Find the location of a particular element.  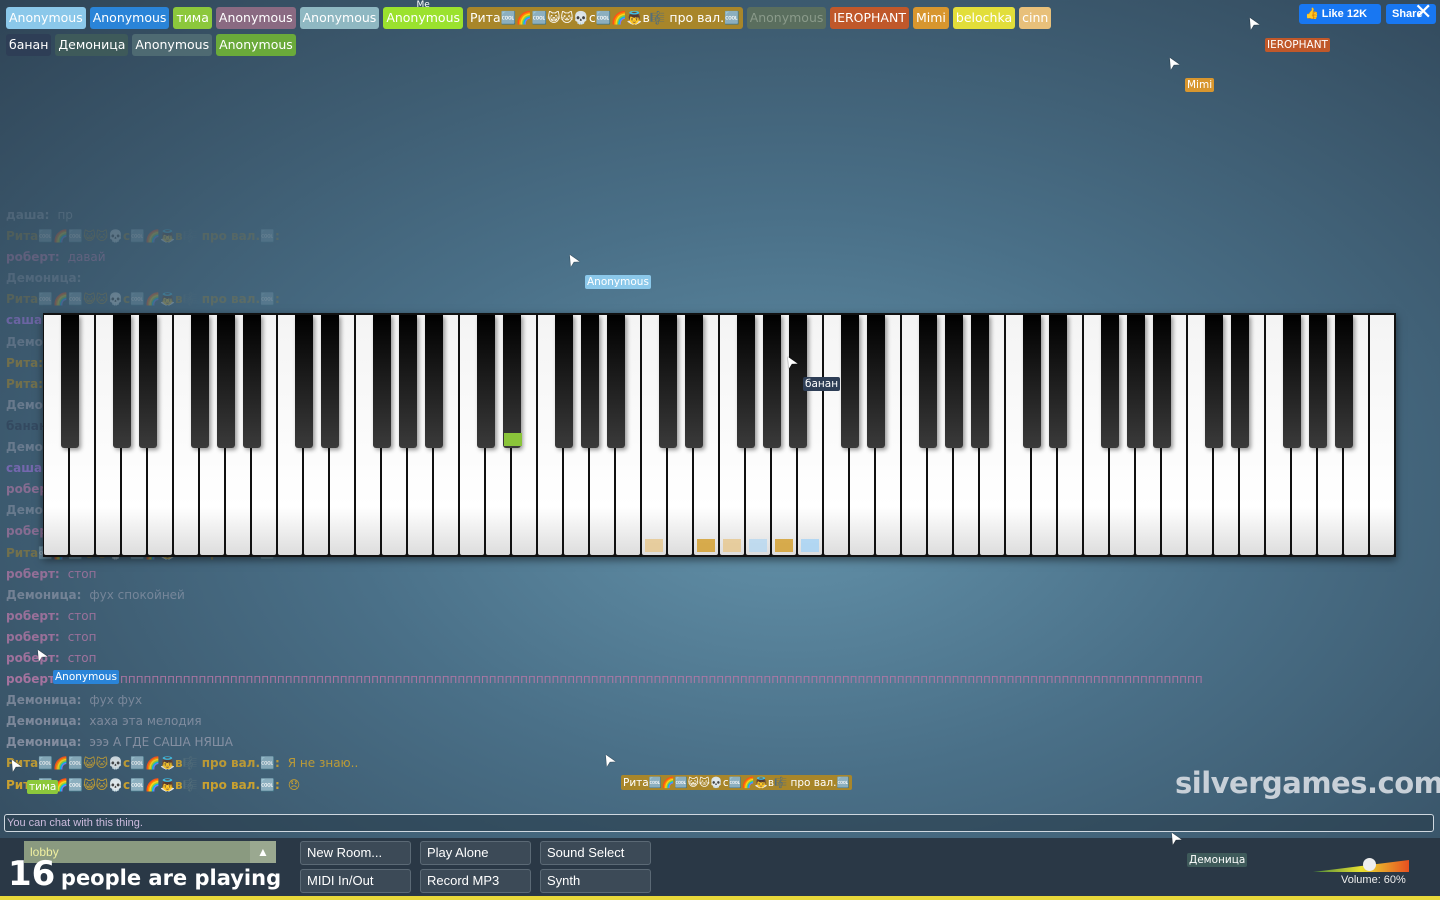

black-key-F#5 is located at coordinates (928, 381).